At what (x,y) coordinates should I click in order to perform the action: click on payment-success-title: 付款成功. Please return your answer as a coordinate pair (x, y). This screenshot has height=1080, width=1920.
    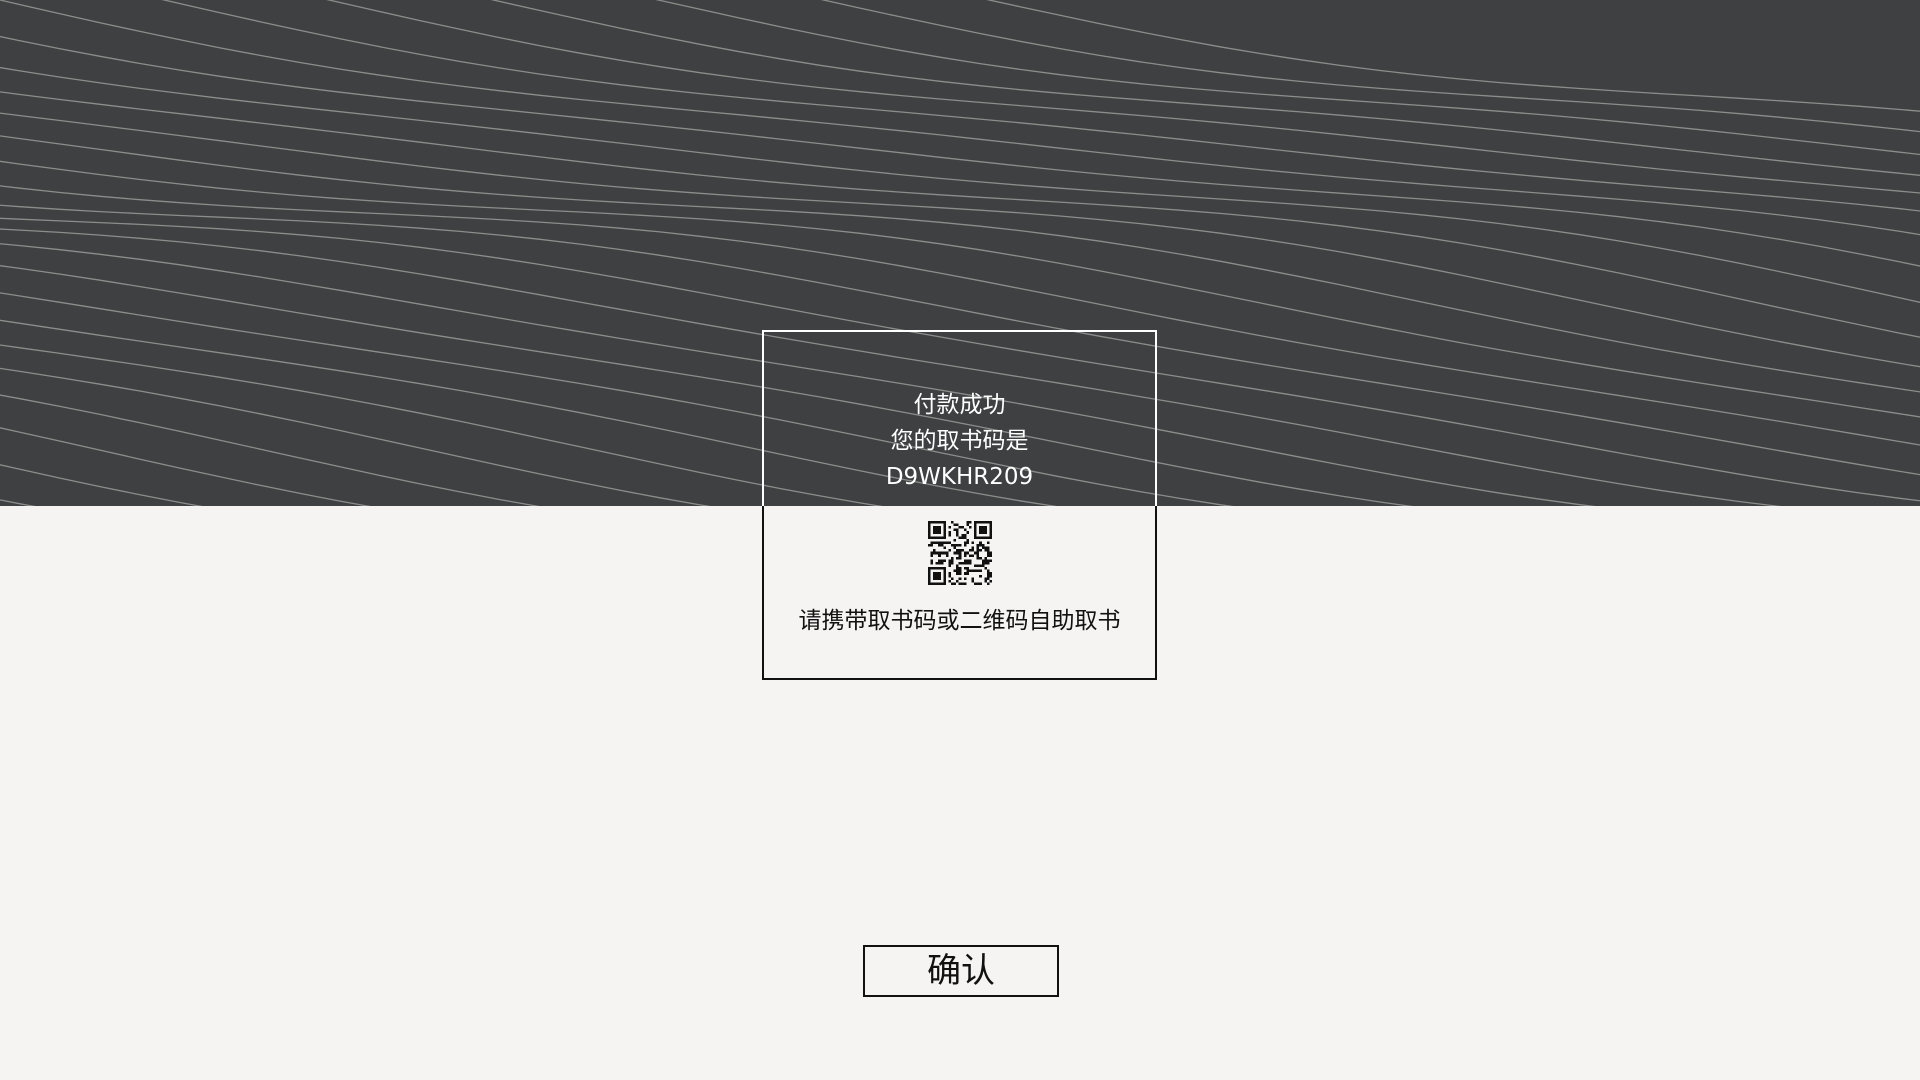
    Looking at the image, I should click on (959, 405).